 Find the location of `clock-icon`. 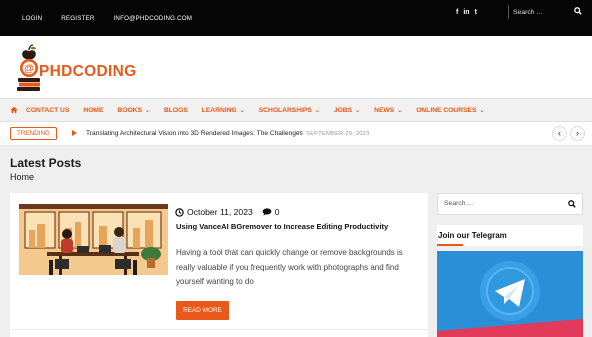

clock-icon is located at coordinates (179, 212).